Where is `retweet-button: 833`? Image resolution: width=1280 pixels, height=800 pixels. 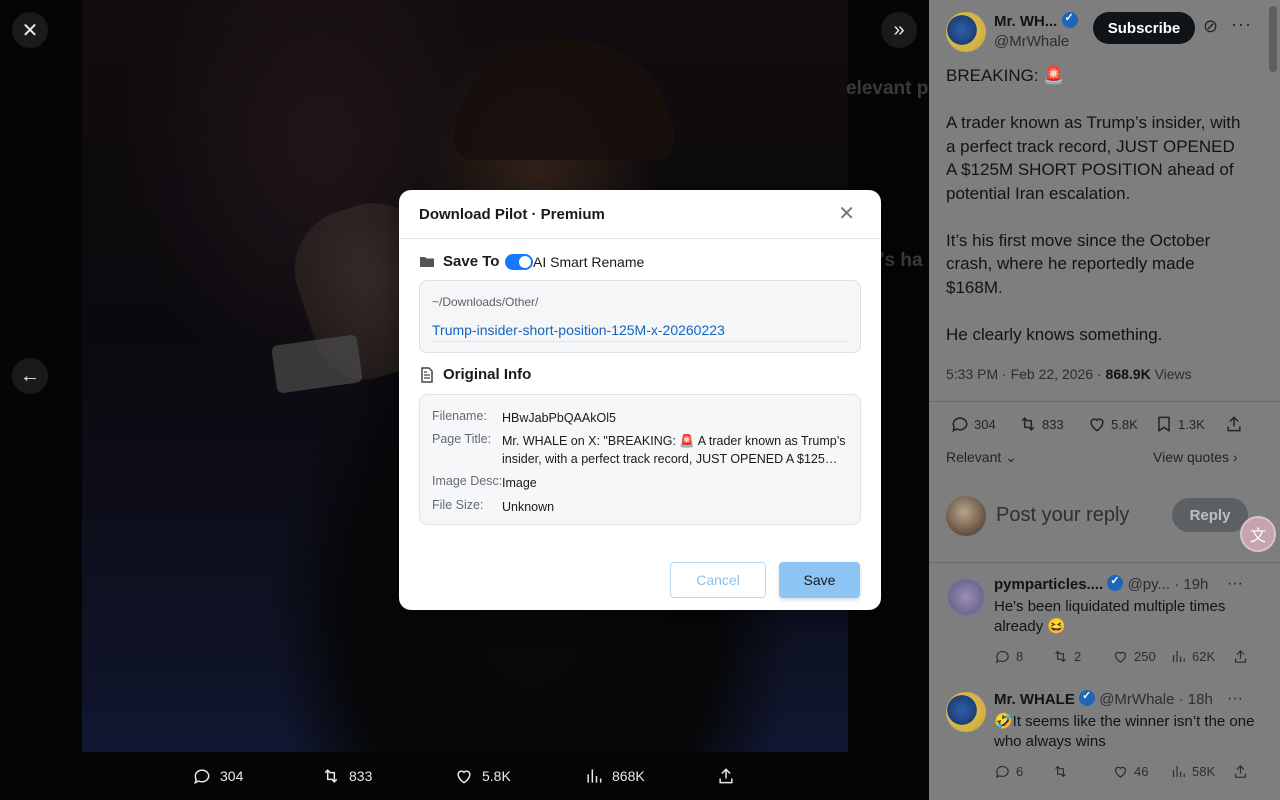
retweet-button: 833 is located at coordinates (1041, 424).